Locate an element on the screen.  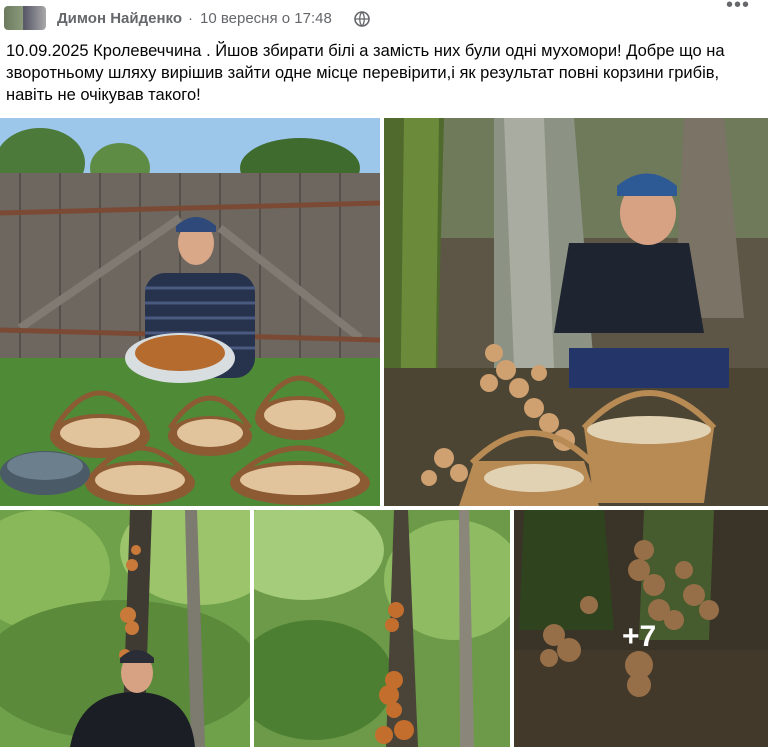
post-timestamp: 10 вересня о 17:48 is located at coordinates (266, 18).